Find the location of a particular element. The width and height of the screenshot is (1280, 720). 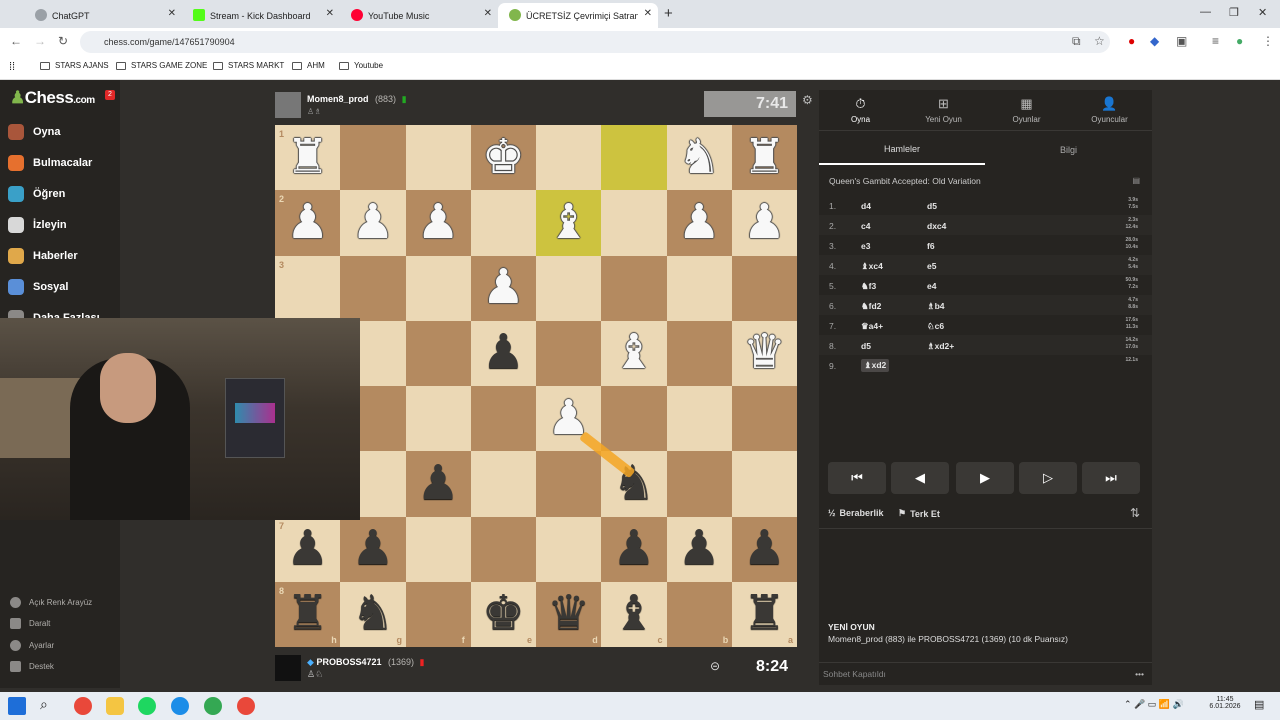

tray-icons: ⌃ 🎤 ▭ 📶 🔊 is located at coordinates (1154, 704).